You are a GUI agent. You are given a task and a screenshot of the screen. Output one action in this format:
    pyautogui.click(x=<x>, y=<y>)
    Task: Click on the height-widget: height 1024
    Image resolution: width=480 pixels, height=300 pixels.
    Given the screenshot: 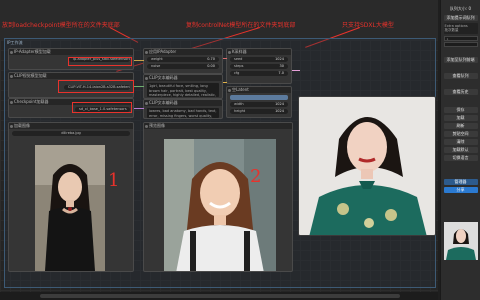 What is the action you would take?
    pyautogui.click(x=259, y=111)
    